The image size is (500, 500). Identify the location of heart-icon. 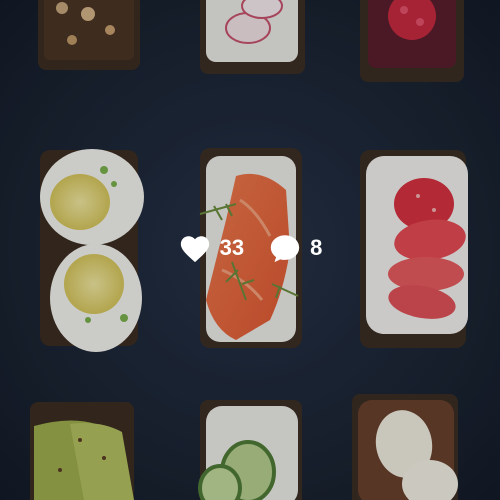
(194, 249).